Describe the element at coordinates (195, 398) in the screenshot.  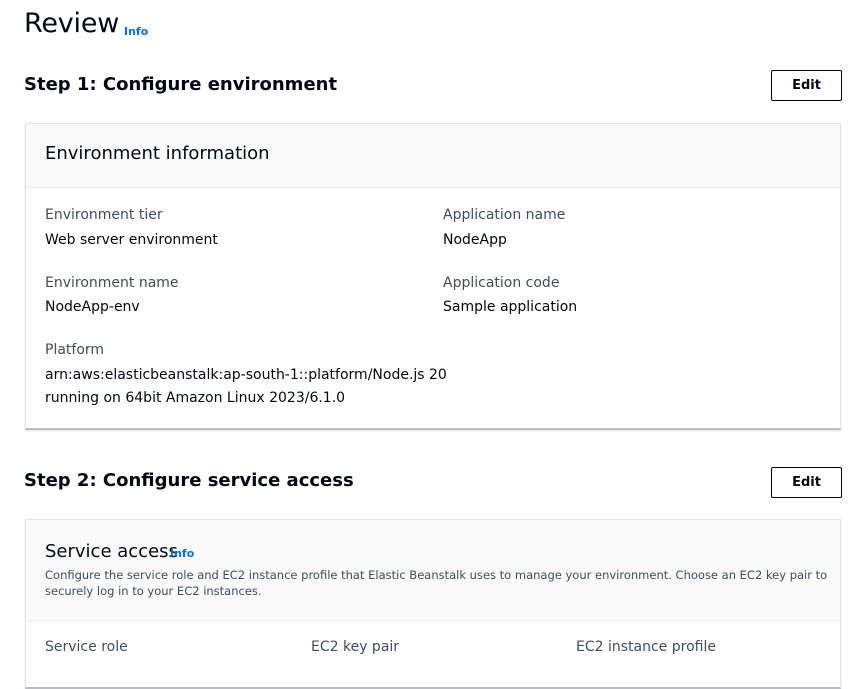
I see `platform-value-line2: running on 64bit Amazon Linux 2023/6.1.0` at that location.